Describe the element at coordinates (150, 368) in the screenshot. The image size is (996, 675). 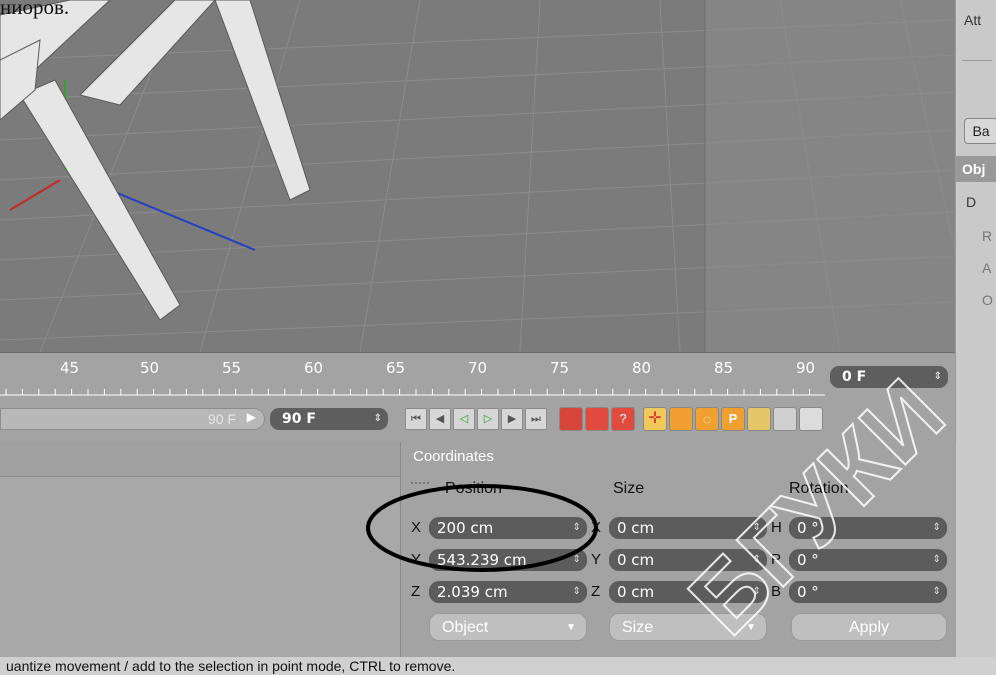
I see `timeline-tick: 50` at that location.